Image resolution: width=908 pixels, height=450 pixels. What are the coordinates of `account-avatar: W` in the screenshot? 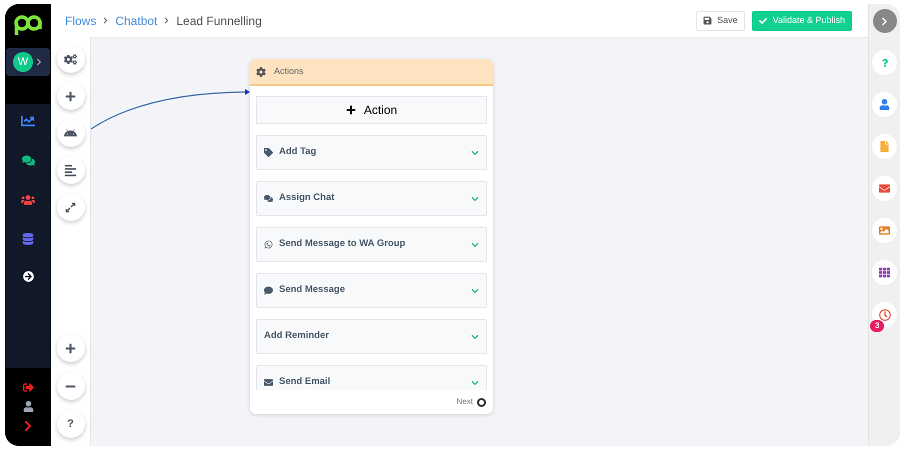 It's located at (23, 62).